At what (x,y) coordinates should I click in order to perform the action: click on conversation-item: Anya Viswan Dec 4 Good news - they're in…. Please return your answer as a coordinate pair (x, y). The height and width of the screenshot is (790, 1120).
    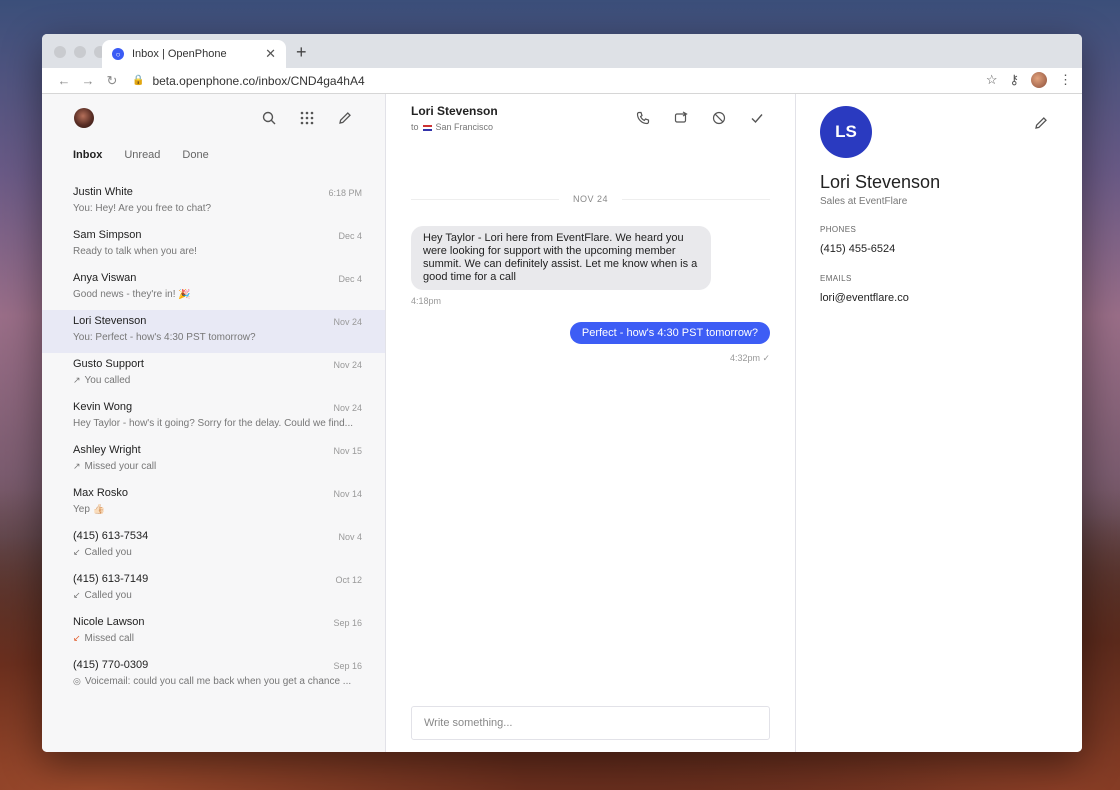
    Looking at the image, I should click on (213, 288).